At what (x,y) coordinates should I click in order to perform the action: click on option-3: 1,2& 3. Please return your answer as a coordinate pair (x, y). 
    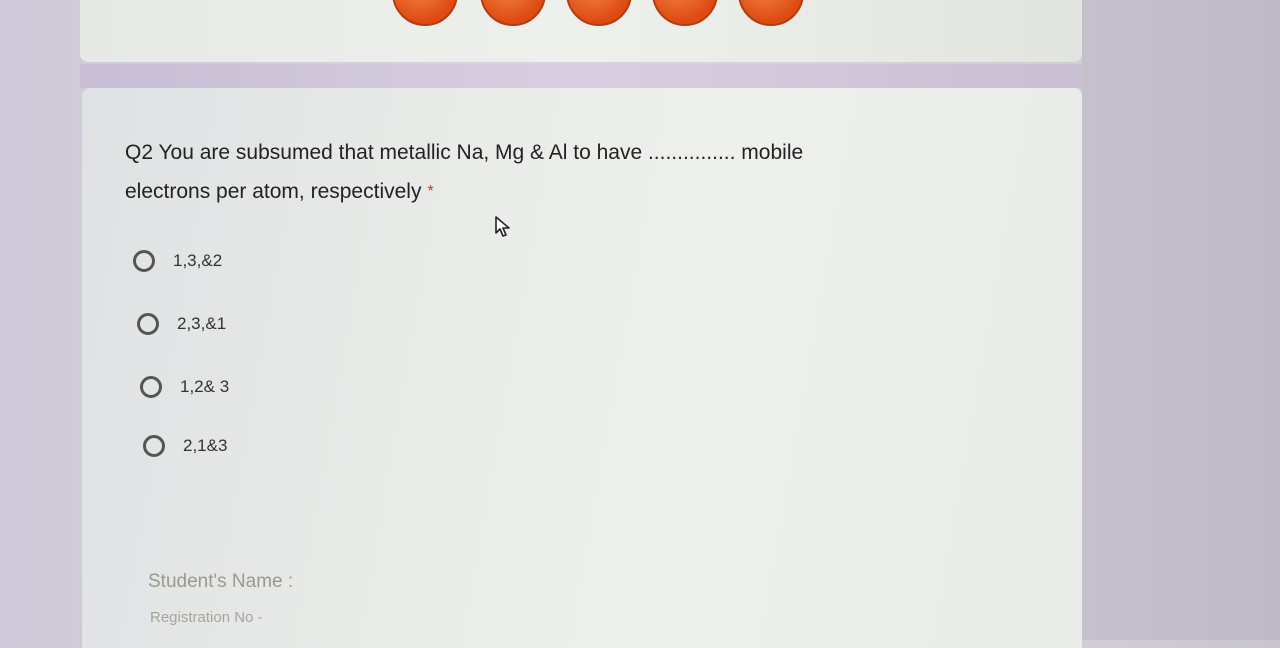
    Looking at the image, I should click on (184, 387).